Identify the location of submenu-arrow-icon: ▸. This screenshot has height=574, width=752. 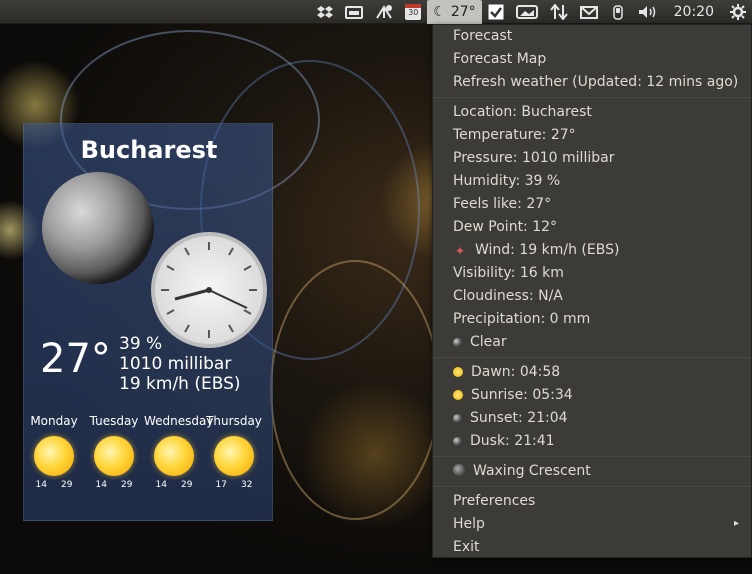
(736, 523).